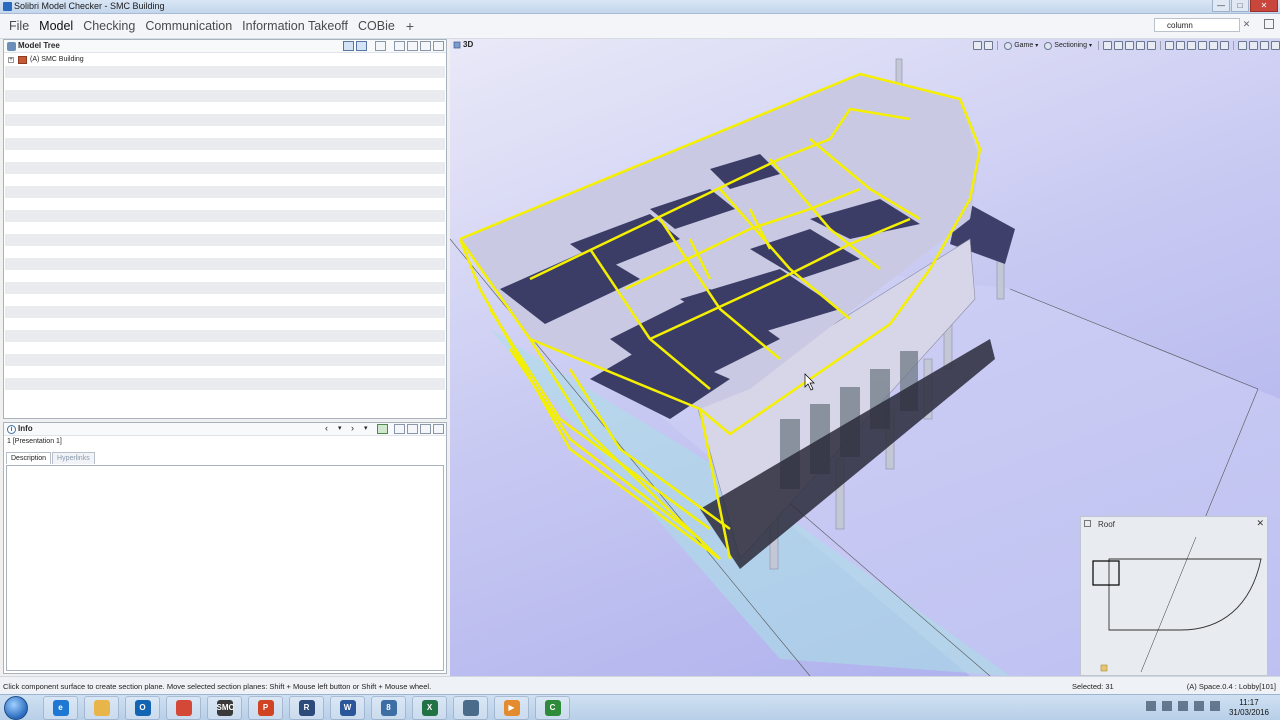 This screenshot has width=1280, height=720. Describe the element at coordinates (73, 458) in the screenshot. I see `tab-hyperlinks: Hyperlinks` at that location.